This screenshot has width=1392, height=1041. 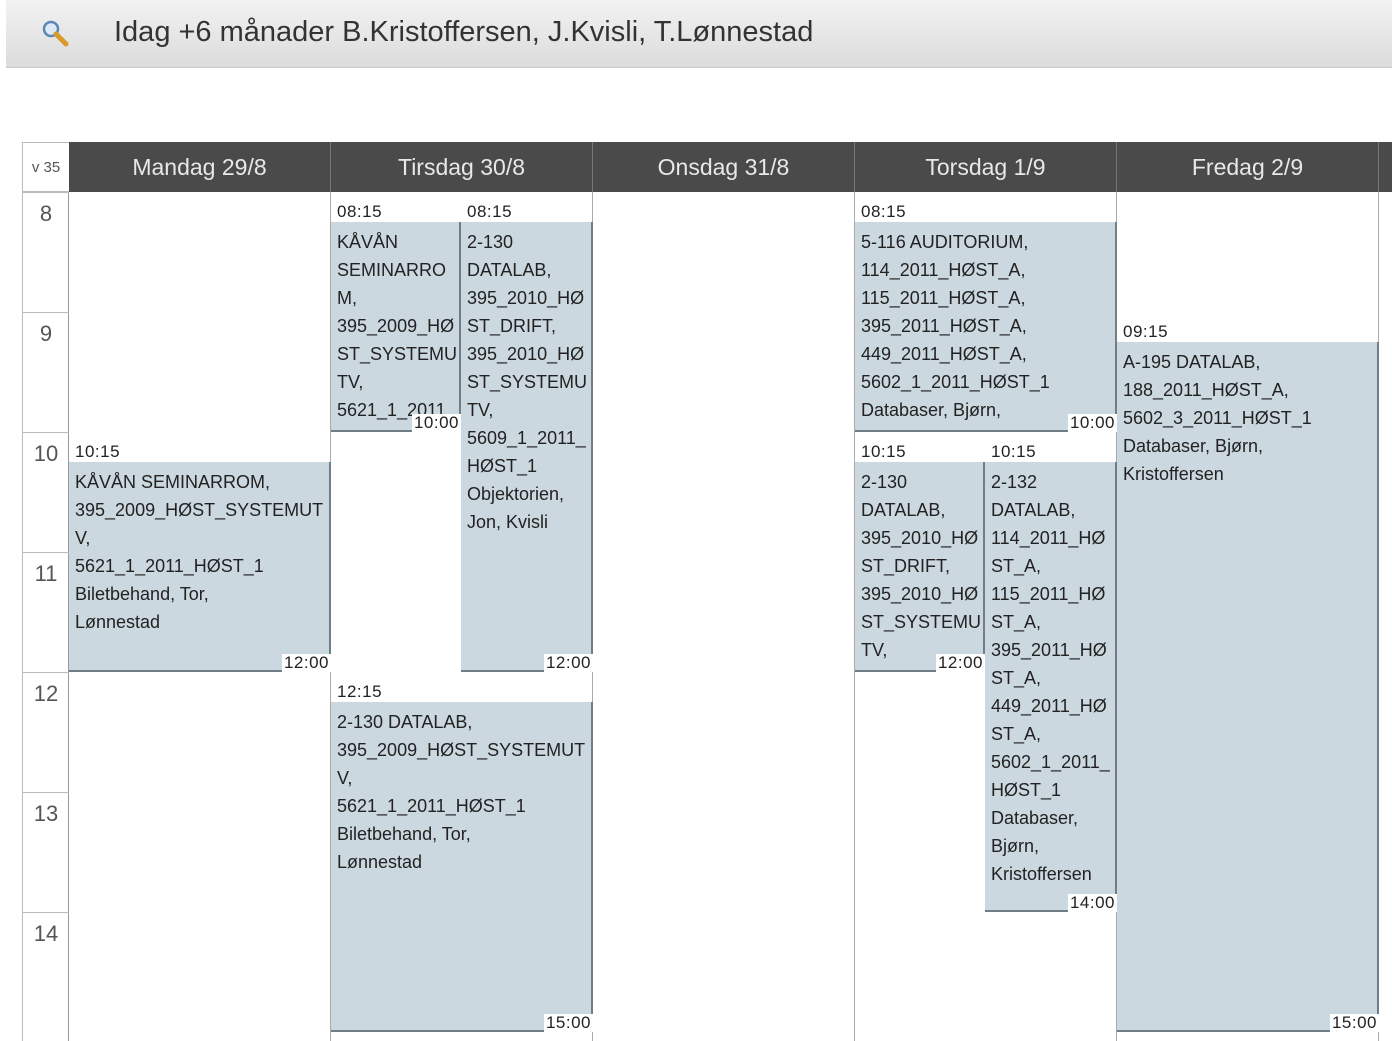 I want to click on hour-label: 13, so click(x=46, y=852).